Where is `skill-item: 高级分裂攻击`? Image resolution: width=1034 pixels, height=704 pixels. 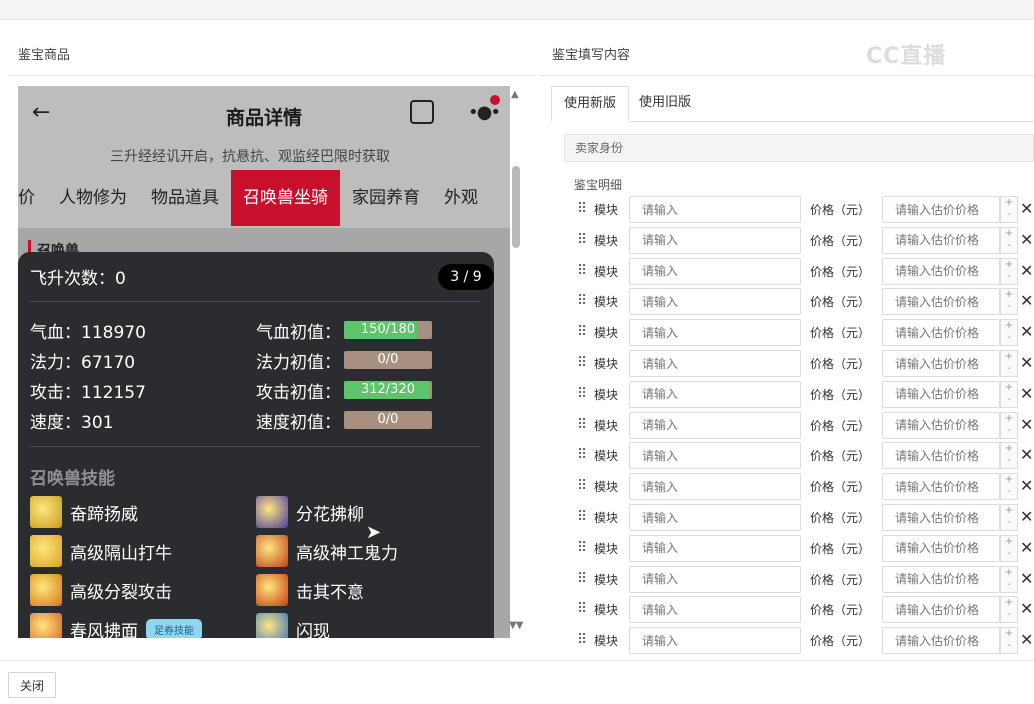 skill-item: 高级分裂攻击 is located at coordinates (101, 590).